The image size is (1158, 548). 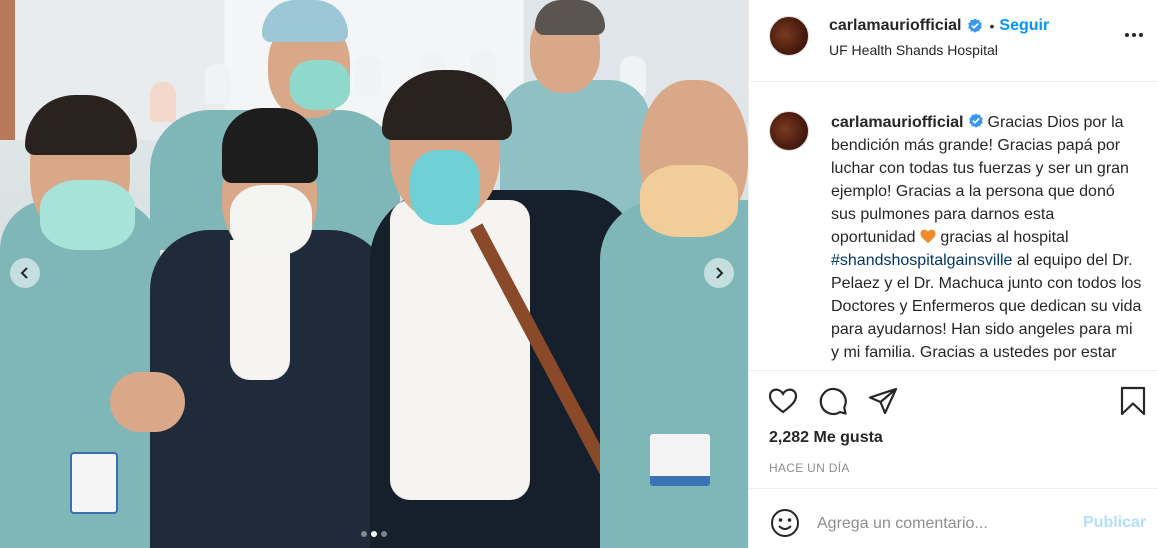 I want to click on orange-heart-icon, so click(x=928, y=236).